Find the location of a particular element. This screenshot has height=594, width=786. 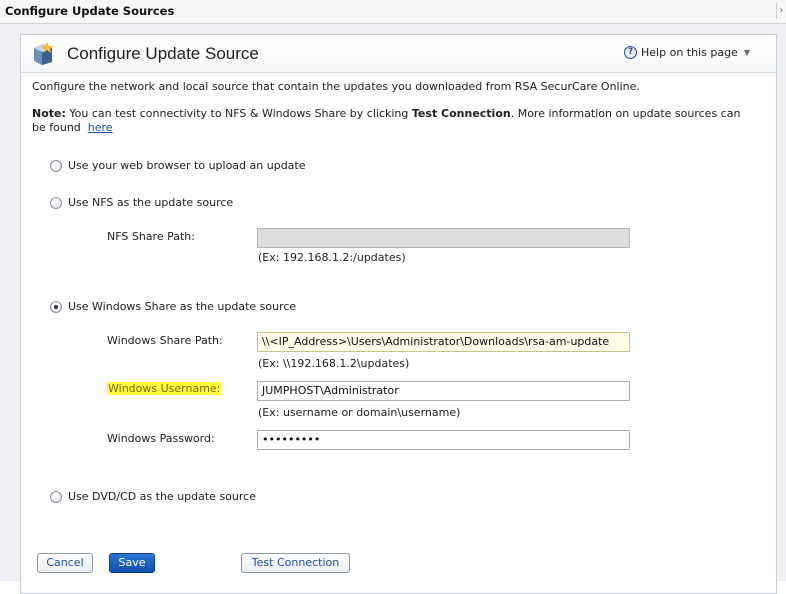

help-link: ? Help on this page ▼ is located at coordinates (687, 52).